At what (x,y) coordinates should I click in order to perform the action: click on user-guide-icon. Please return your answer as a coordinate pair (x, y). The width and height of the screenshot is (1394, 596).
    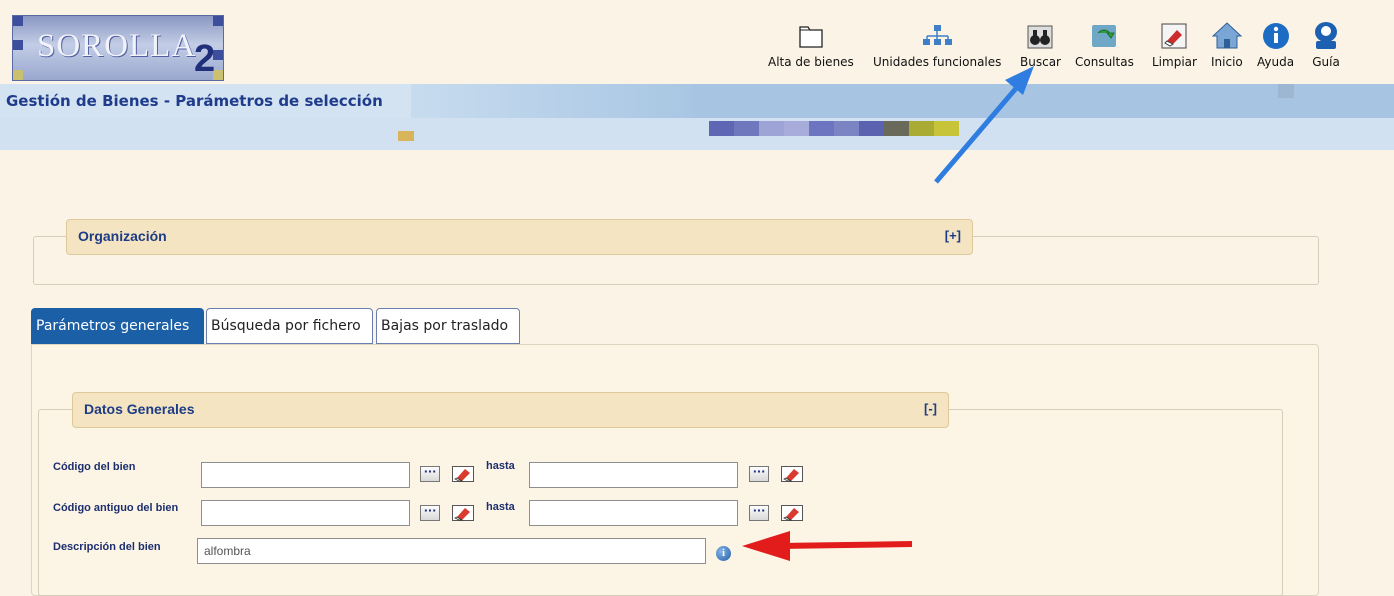
    Looking at the image, I should click on (1326, 35).